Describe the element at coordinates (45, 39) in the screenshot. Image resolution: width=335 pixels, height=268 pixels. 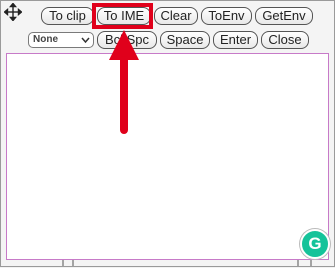
I see `mode-select-value: None` at that location.